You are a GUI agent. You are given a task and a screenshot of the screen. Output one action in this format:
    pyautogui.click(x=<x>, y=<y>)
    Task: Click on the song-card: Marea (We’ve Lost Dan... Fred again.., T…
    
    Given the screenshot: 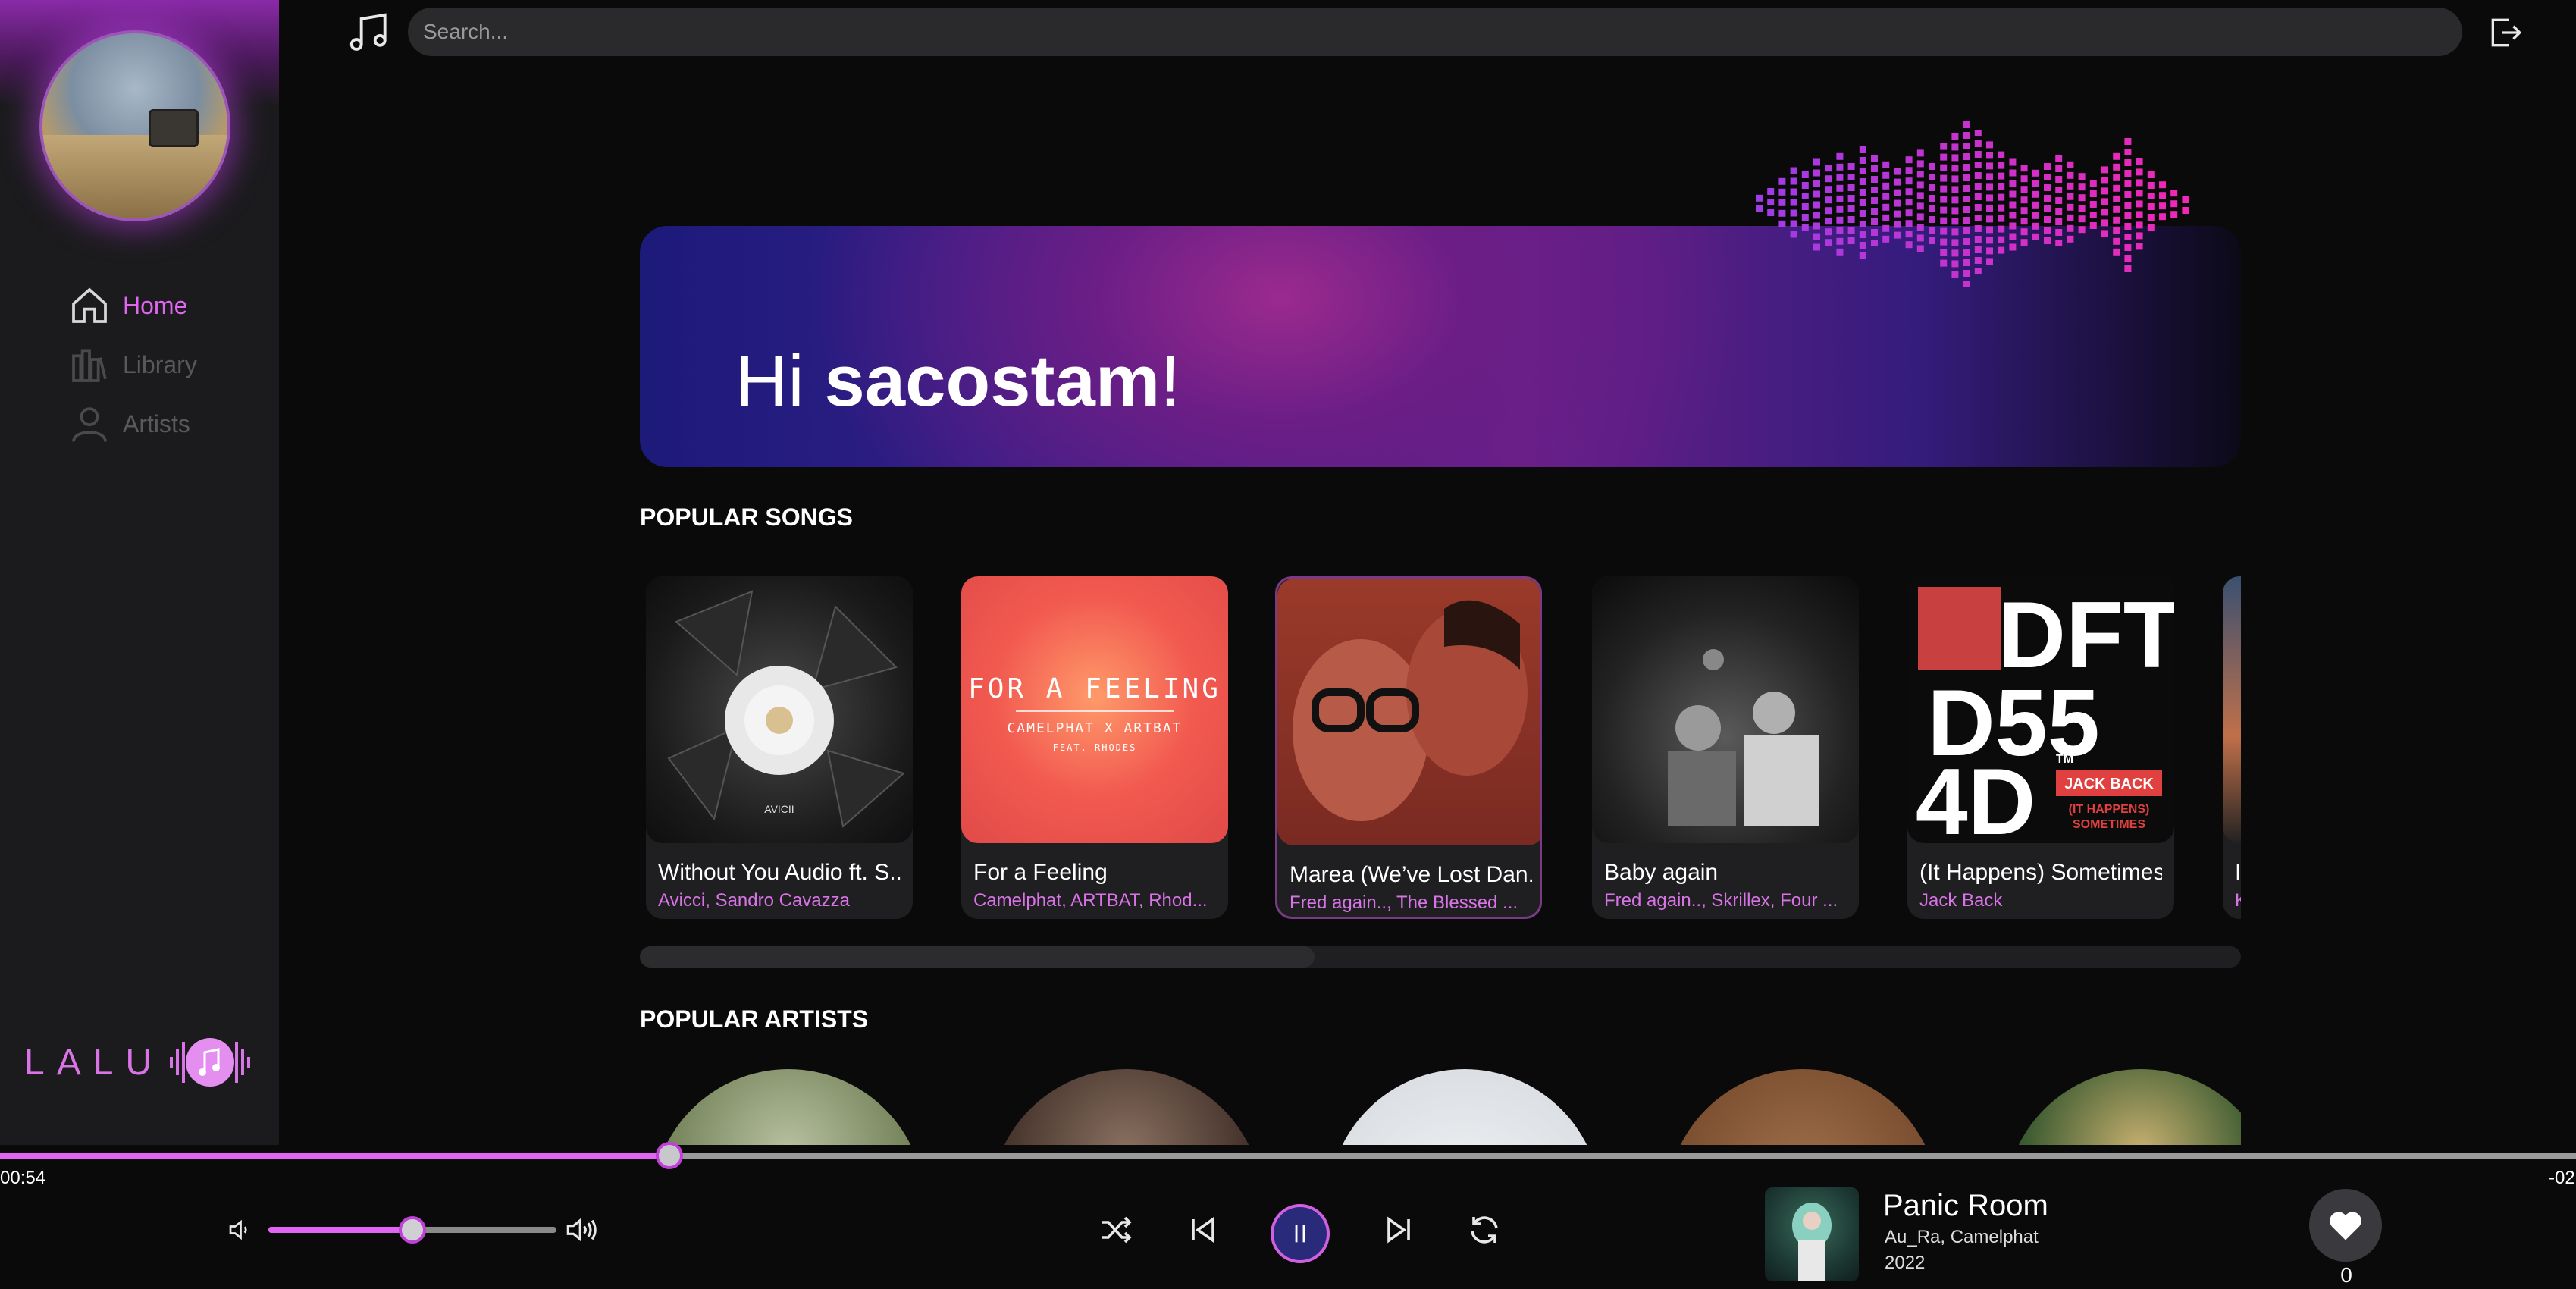 What is the action you would take?
    pyautogui.click(x=1408, y=747)
    